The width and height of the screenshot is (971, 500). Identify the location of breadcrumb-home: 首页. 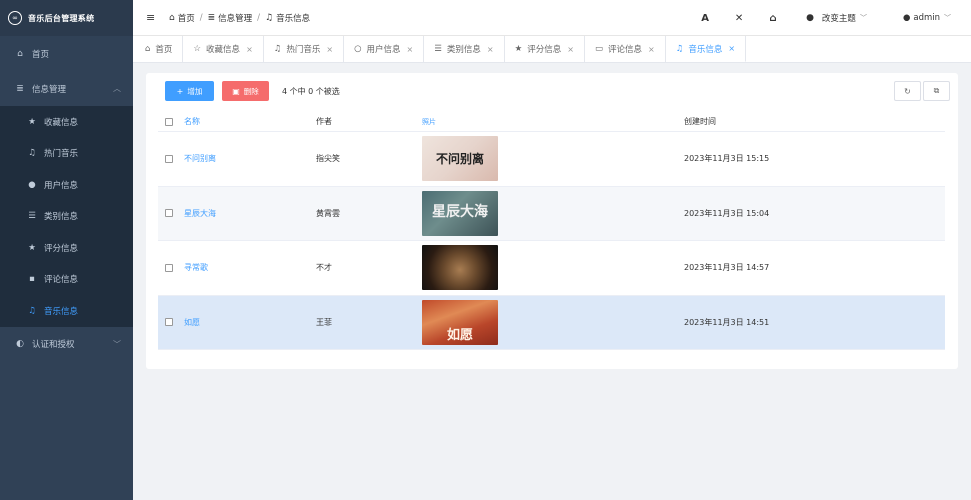
(186, 18).